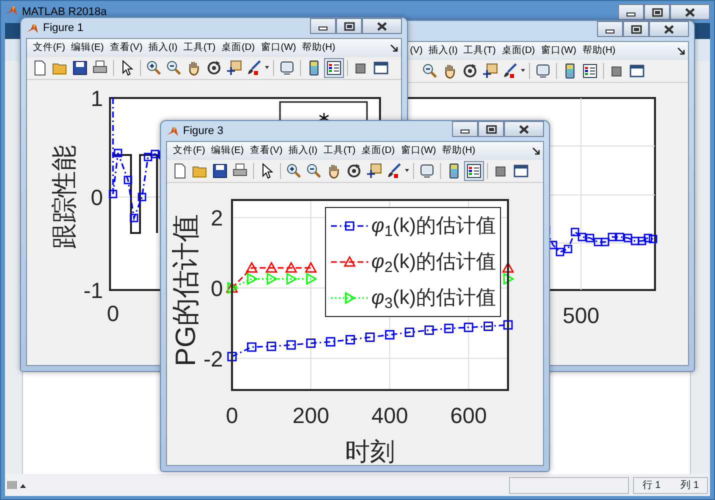 Image resolution: width=715 pixels, height=500 pixels. Describe the element at coordinates (93, 290) in the screenshot. I see `axis-tick-label: -1` at that location.